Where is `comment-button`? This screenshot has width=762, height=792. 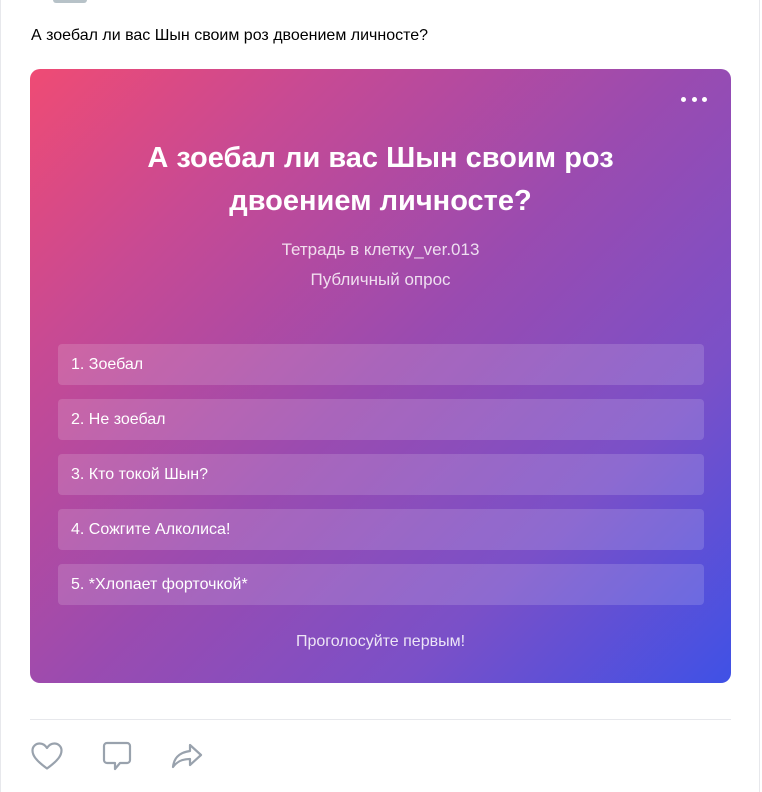
comment-button is located at coordinates (117, 756).